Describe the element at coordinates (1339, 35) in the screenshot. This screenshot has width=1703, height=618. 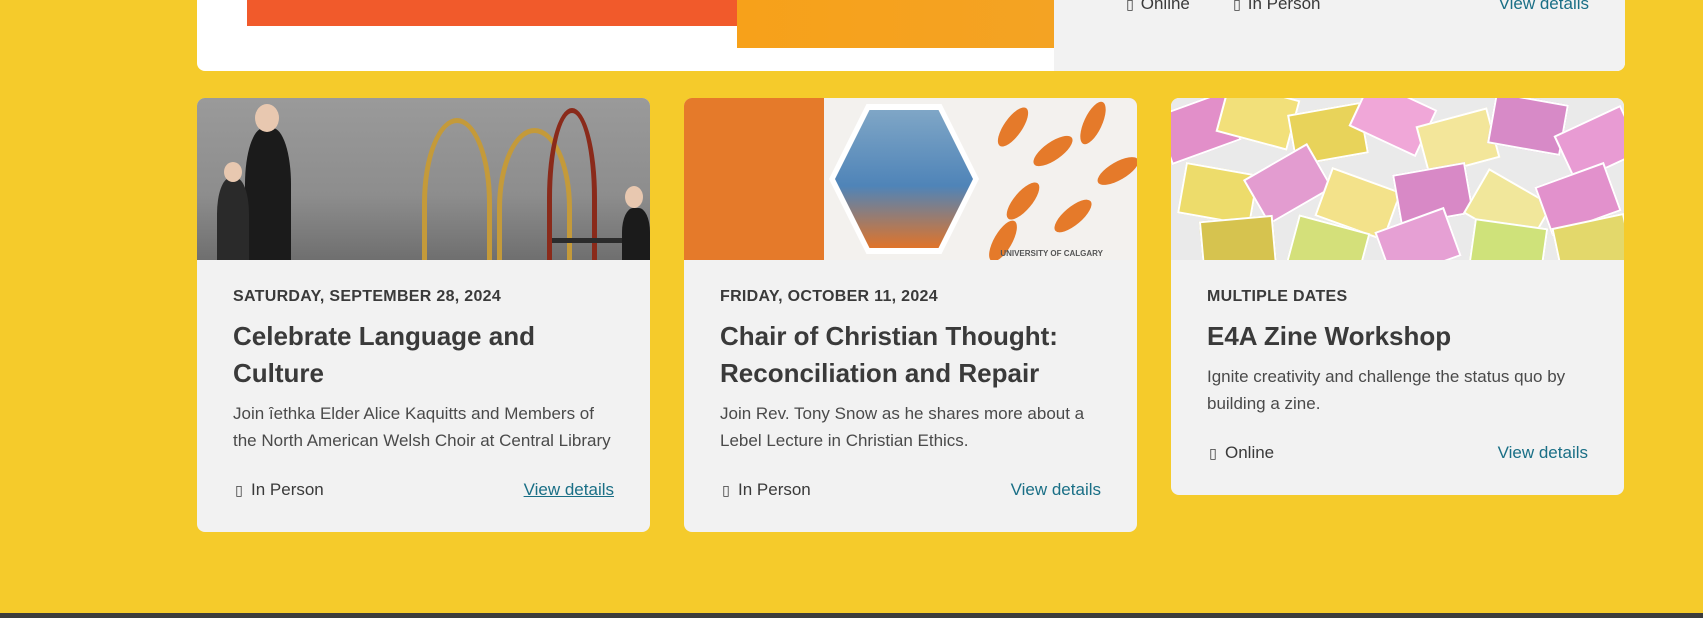
I see `previous-event-info-panel: ▯ Online ▯ In Person View details` at that location.